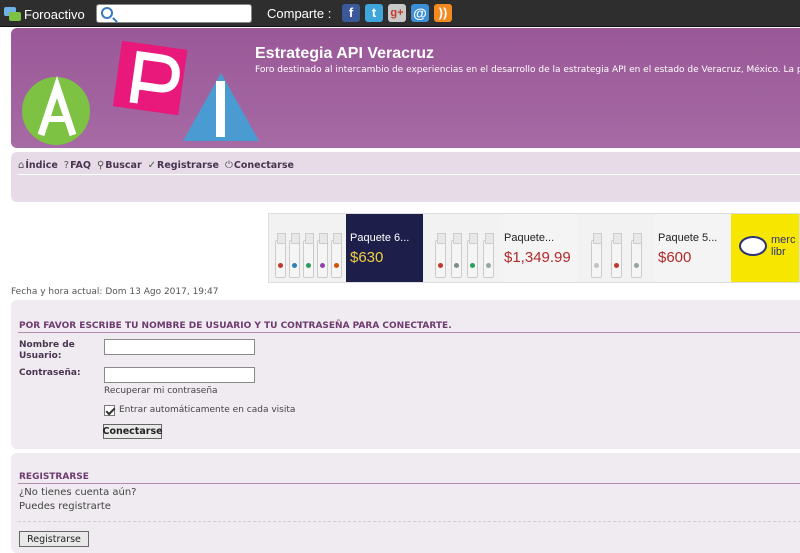 The width and height of the screenshot is (800, 553). Describe the element at coordinates (65, 506) in the screenshot. I see `register-hint: Puedes registrarte` at that location.